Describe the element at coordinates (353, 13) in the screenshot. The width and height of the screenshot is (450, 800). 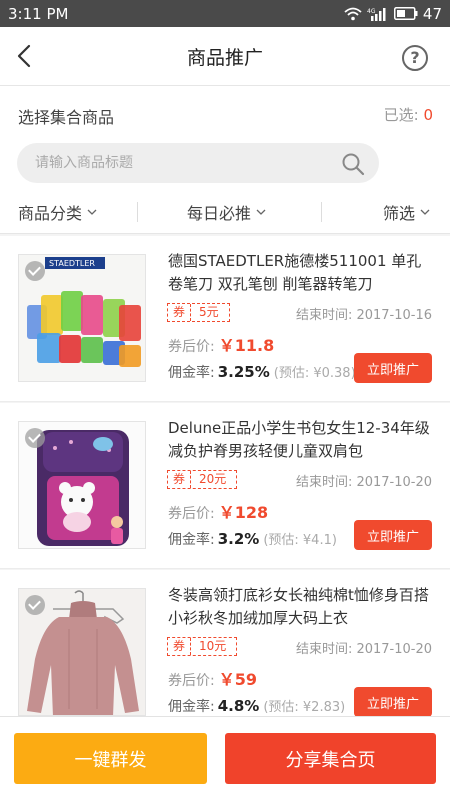
I see `wifi-icon` at that location.